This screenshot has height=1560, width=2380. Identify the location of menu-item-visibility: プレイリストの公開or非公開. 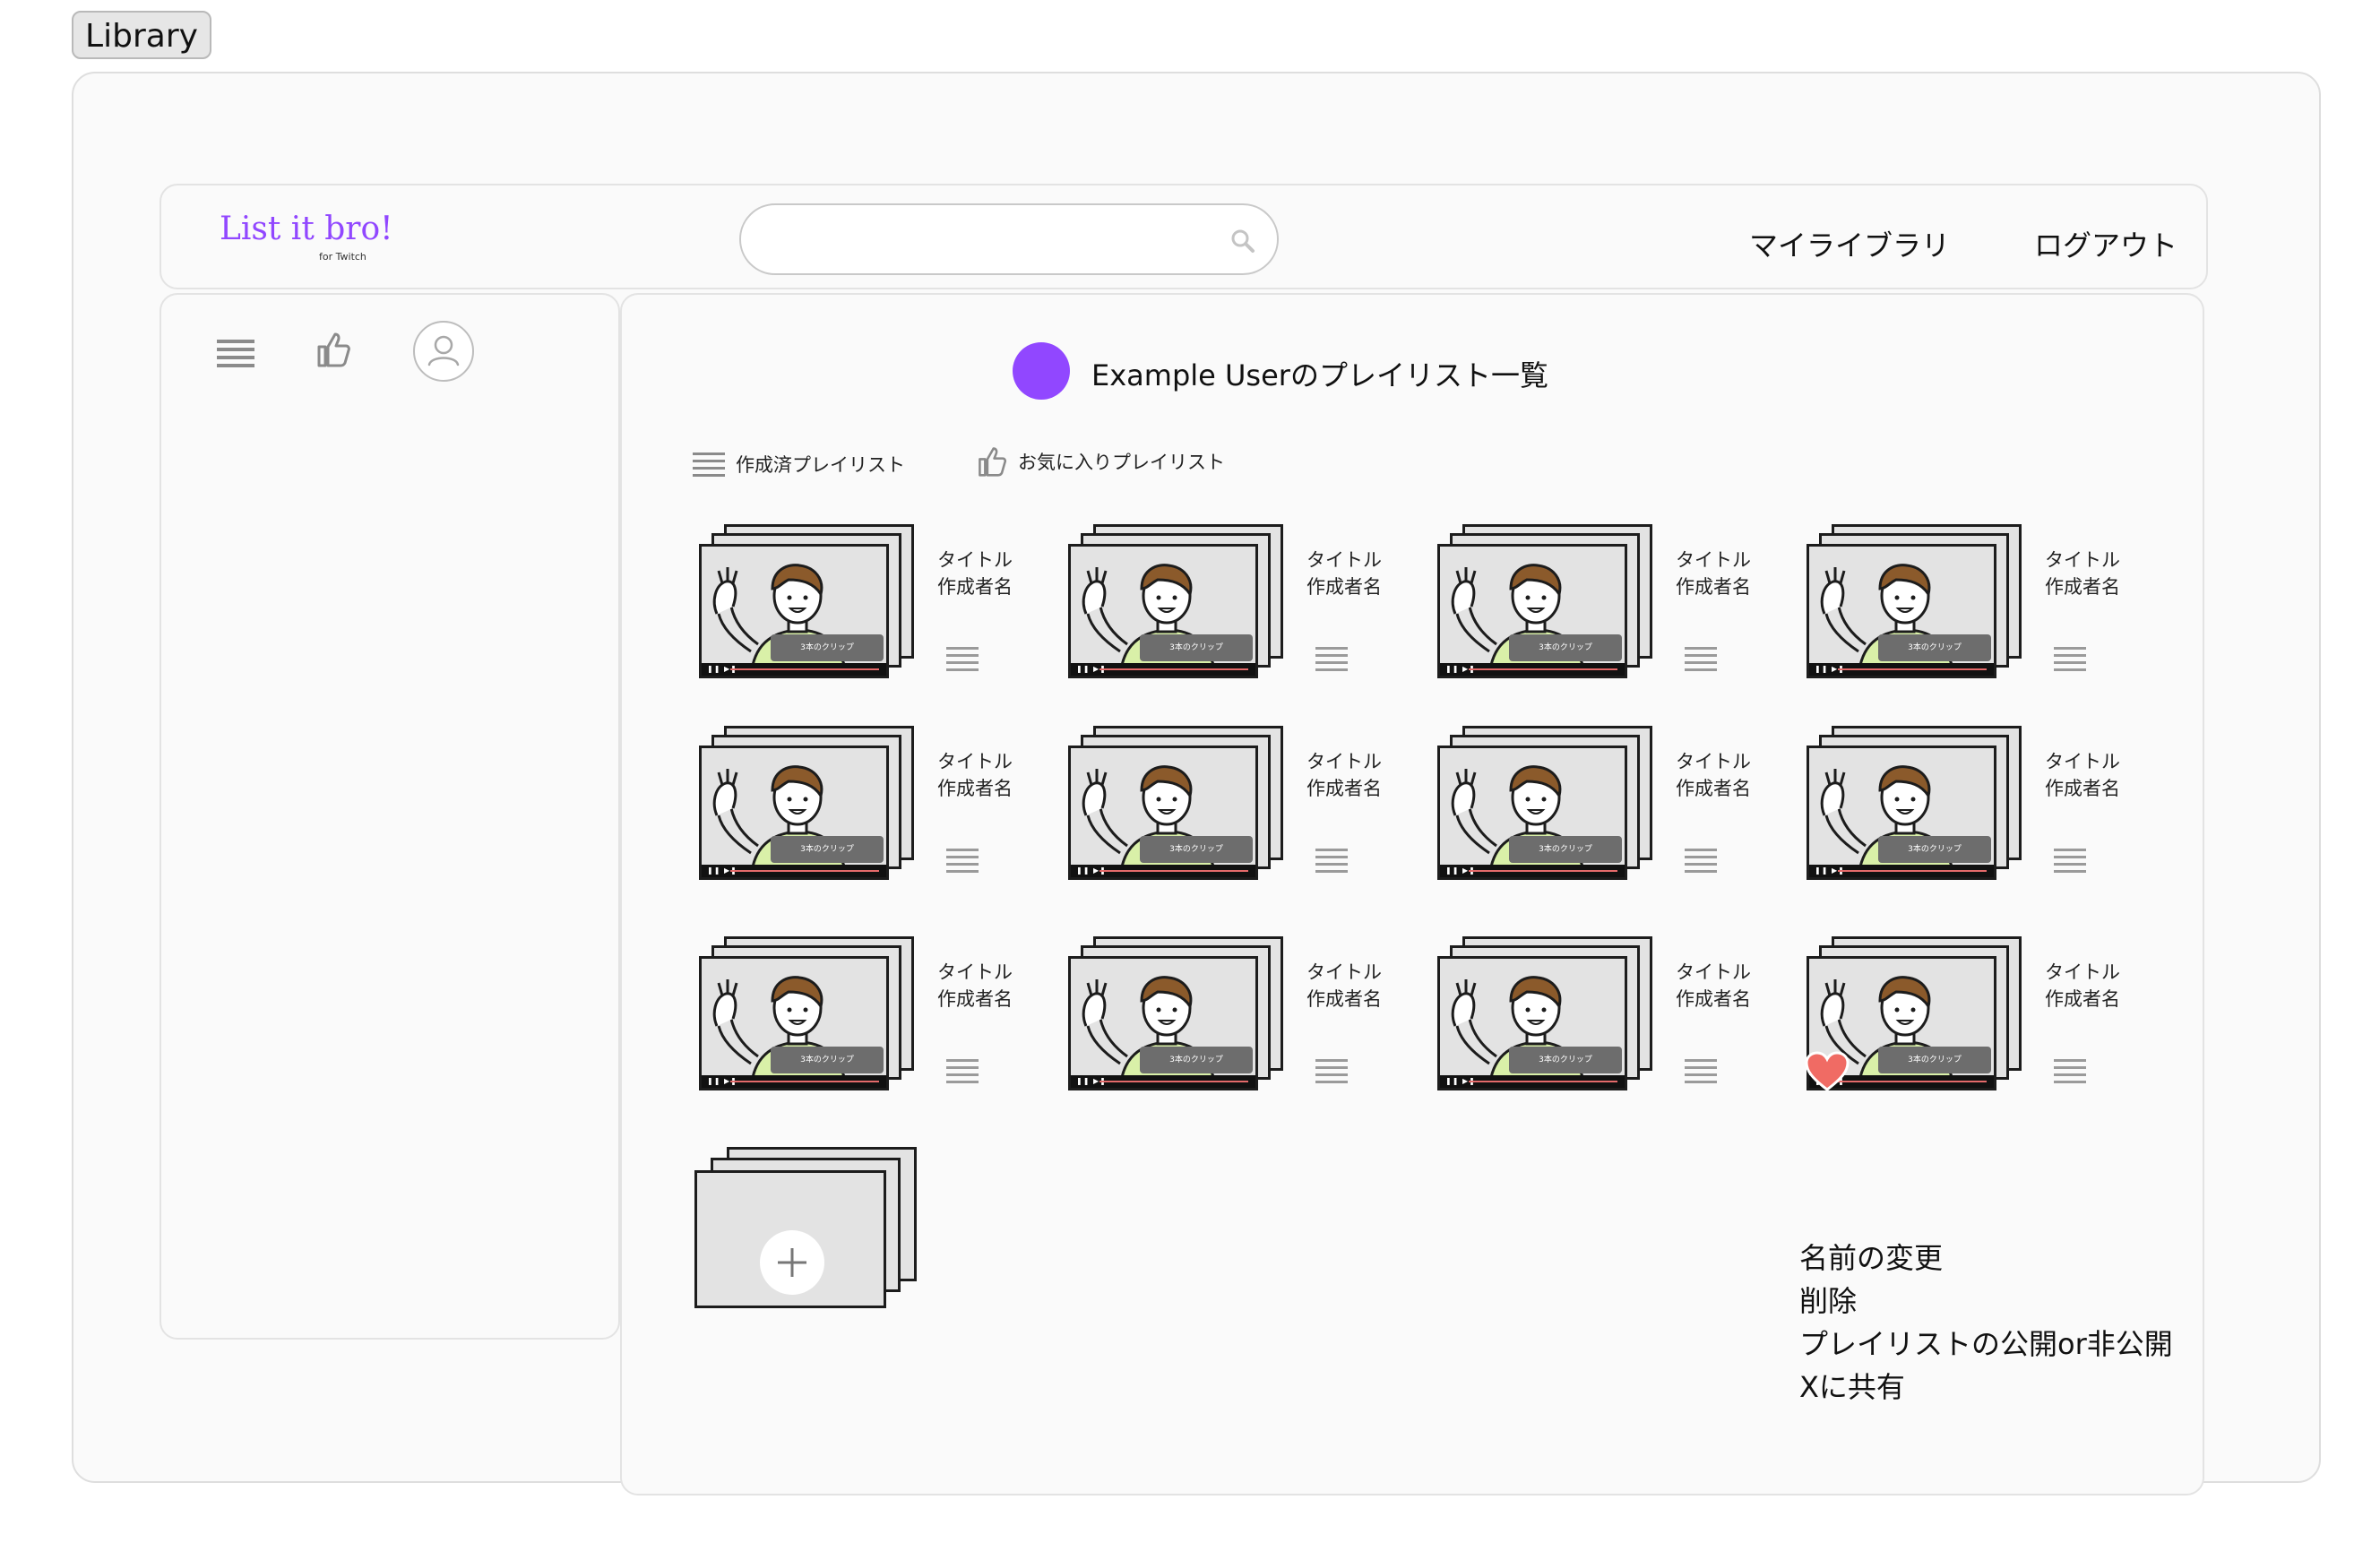
(1986, 1344).